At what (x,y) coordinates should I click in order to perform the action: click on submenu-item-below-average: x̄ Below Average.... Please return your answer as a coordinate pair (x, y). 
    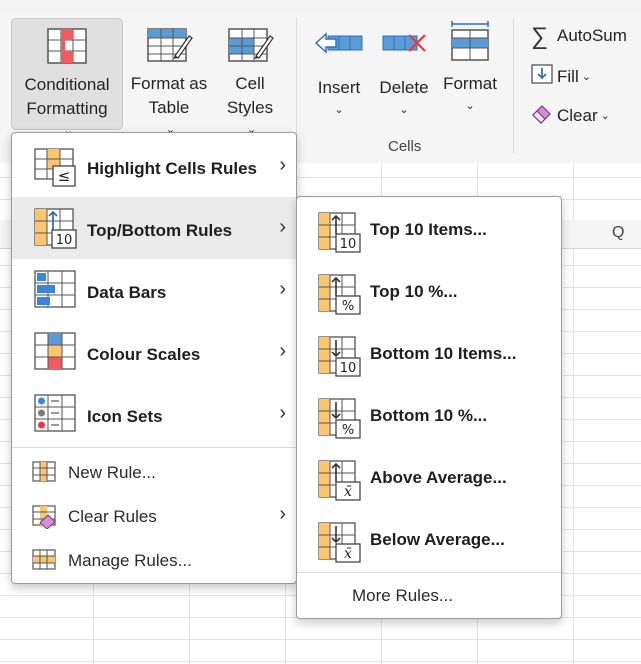
    Looking at the image, I should click on (429, 540).